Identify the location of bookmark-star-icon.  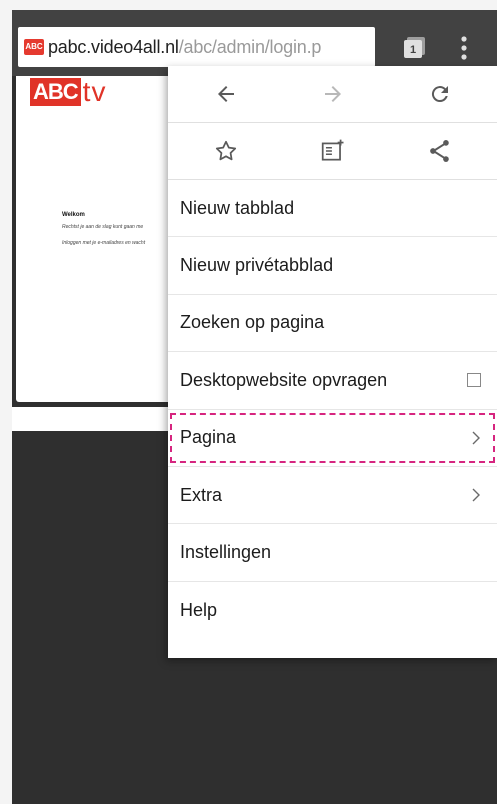
(226, 151).